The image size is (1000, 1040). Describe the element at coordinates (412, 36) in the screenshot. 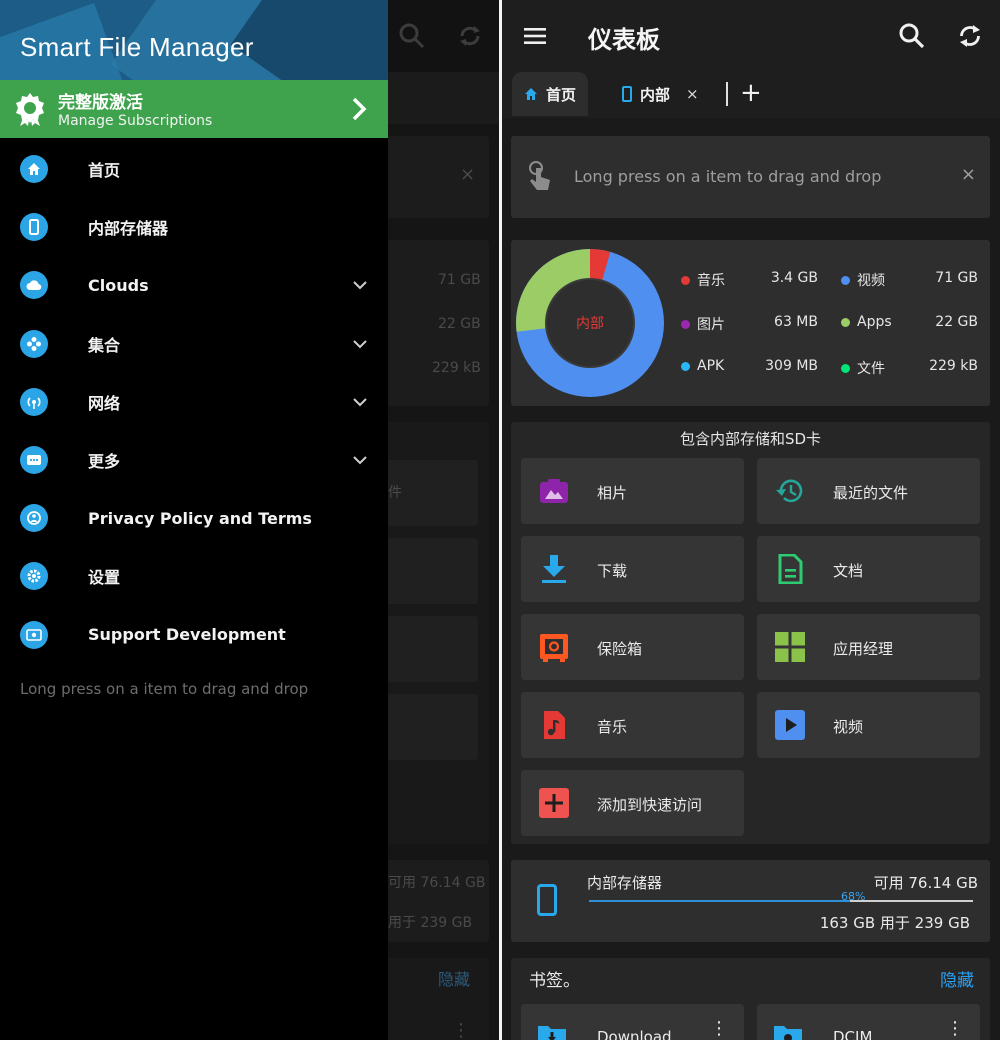

I see `dimmed-search-icon` at that location.